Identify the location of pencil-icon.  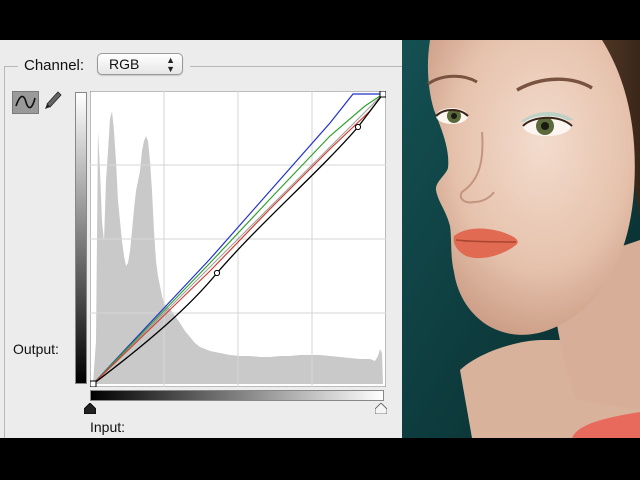
(53, 100).